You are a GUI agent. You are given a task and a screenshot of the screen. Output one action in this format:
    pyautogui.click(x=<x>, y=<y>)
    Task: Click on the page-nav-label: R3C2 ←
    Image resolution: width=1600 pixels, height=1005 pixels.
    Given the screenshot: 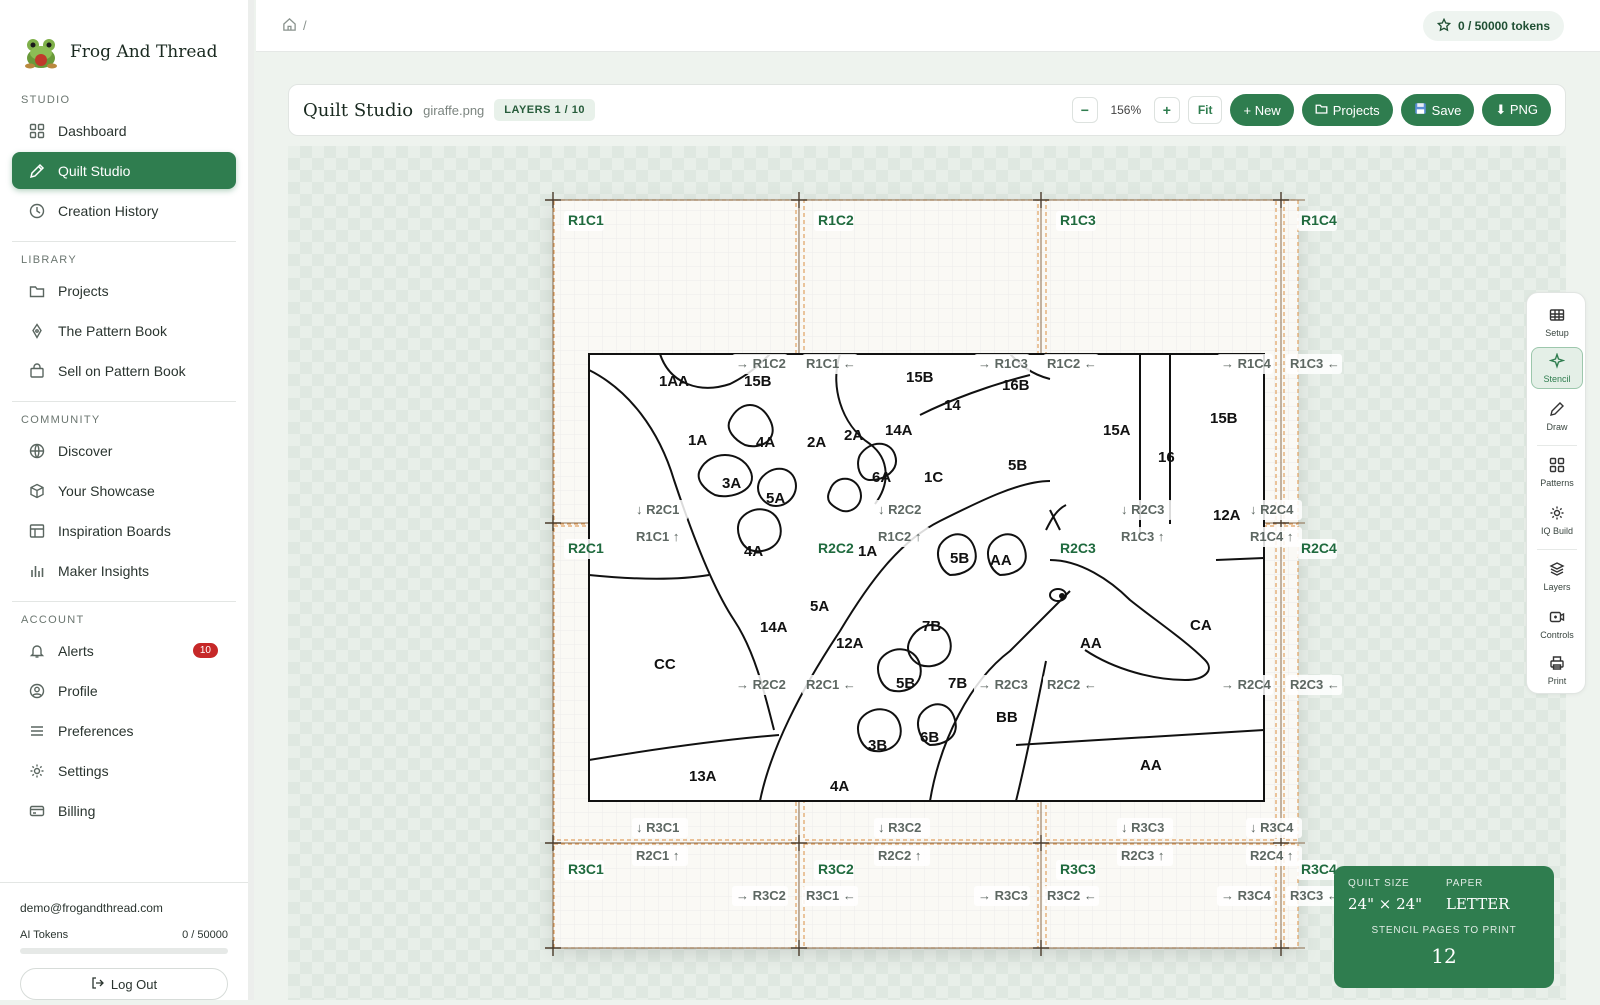 What is the action you would take?
    pyautogui.click(x=1072, y=895)
    